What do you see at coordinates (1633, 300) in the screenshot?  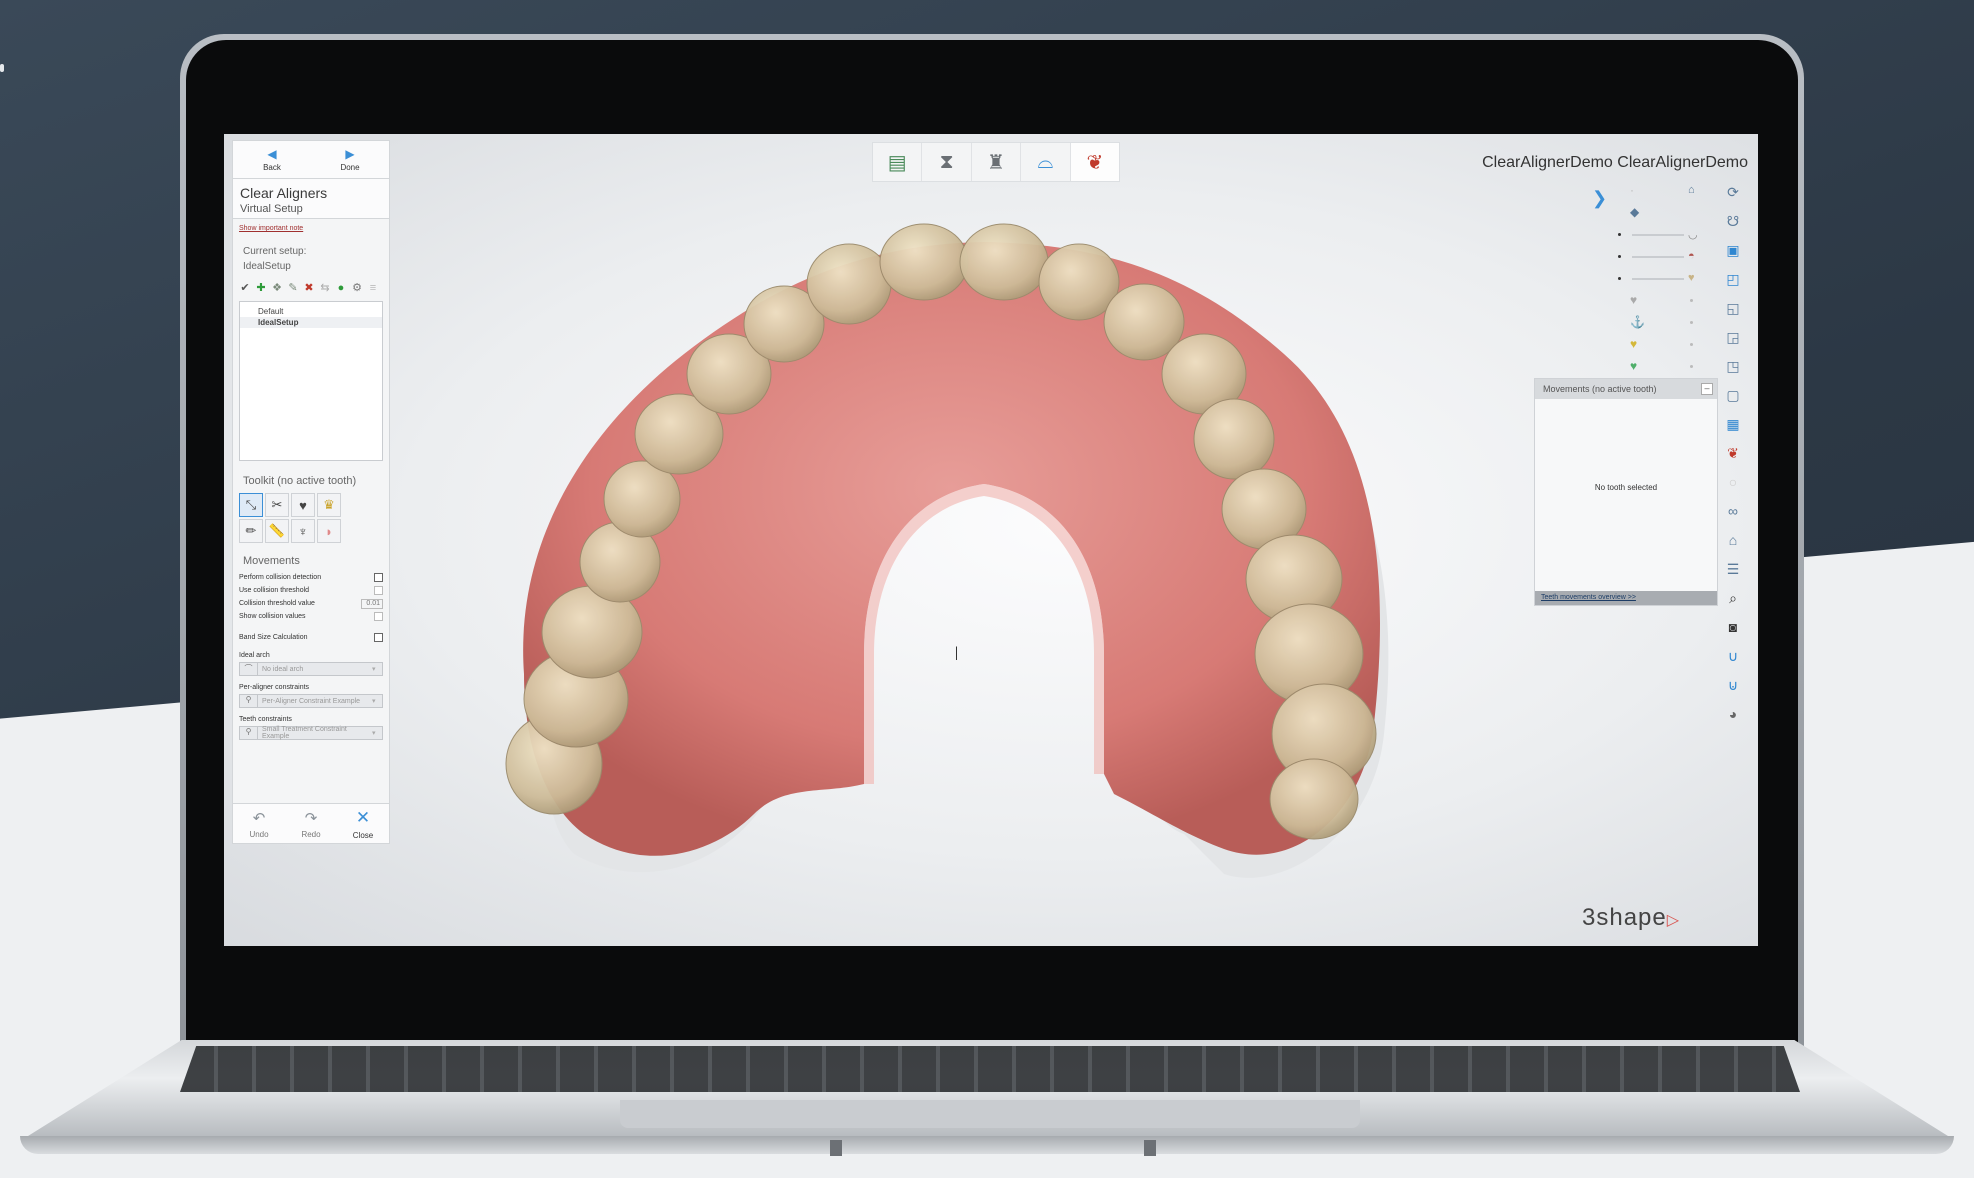 I see `tooth-grey-icon: ♥` at bounding box center [1633, 300].